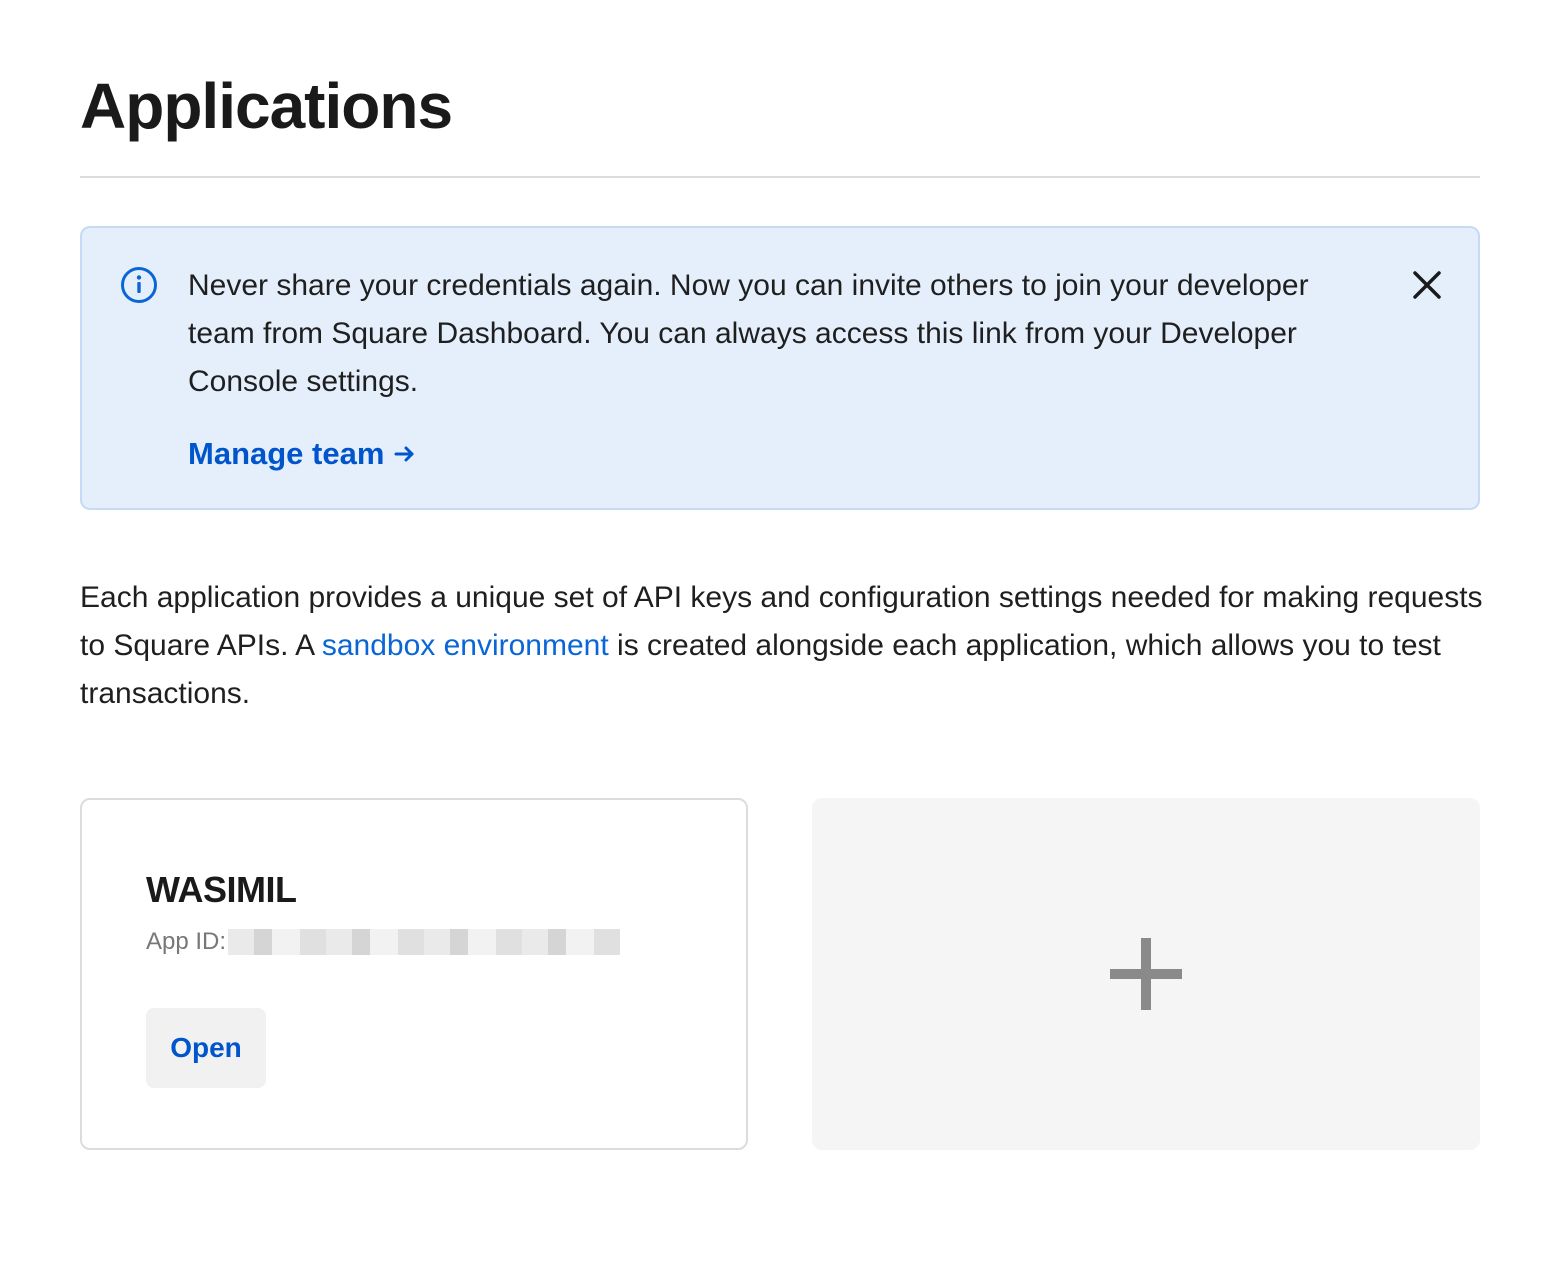  What do you see at coordinates (414, 974) in the screenshot?
I see `application-card: WASIMIL App ID: Open` at bounding box center [414, 974].